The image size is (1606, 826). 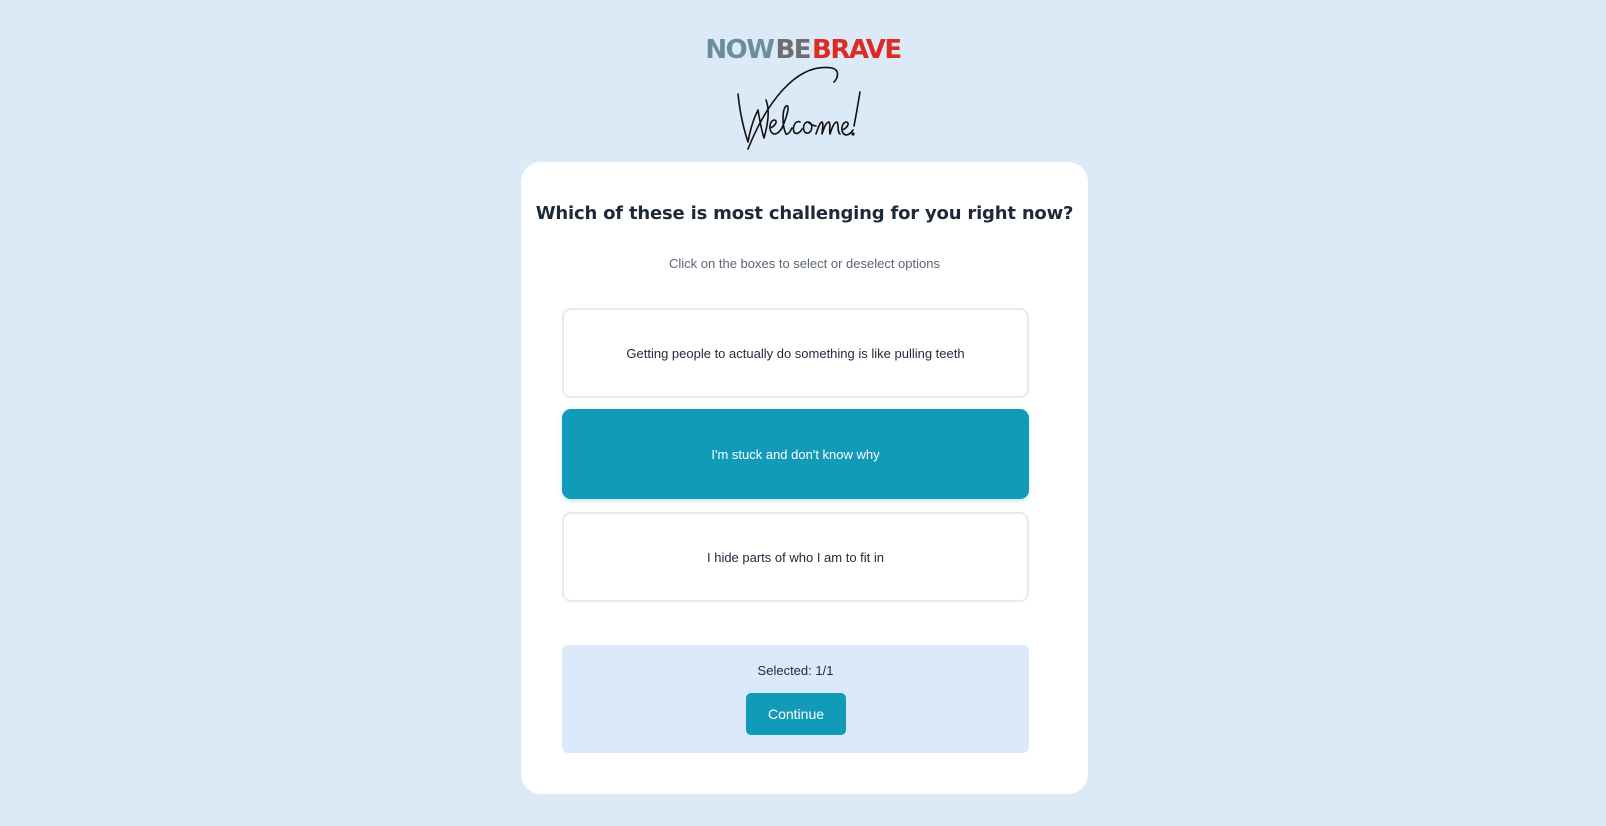 What do you see at coordinates (795, 670) in the screenshot?
I see `selected-count: Selected: 1/1` at bounding box center [795, 670].